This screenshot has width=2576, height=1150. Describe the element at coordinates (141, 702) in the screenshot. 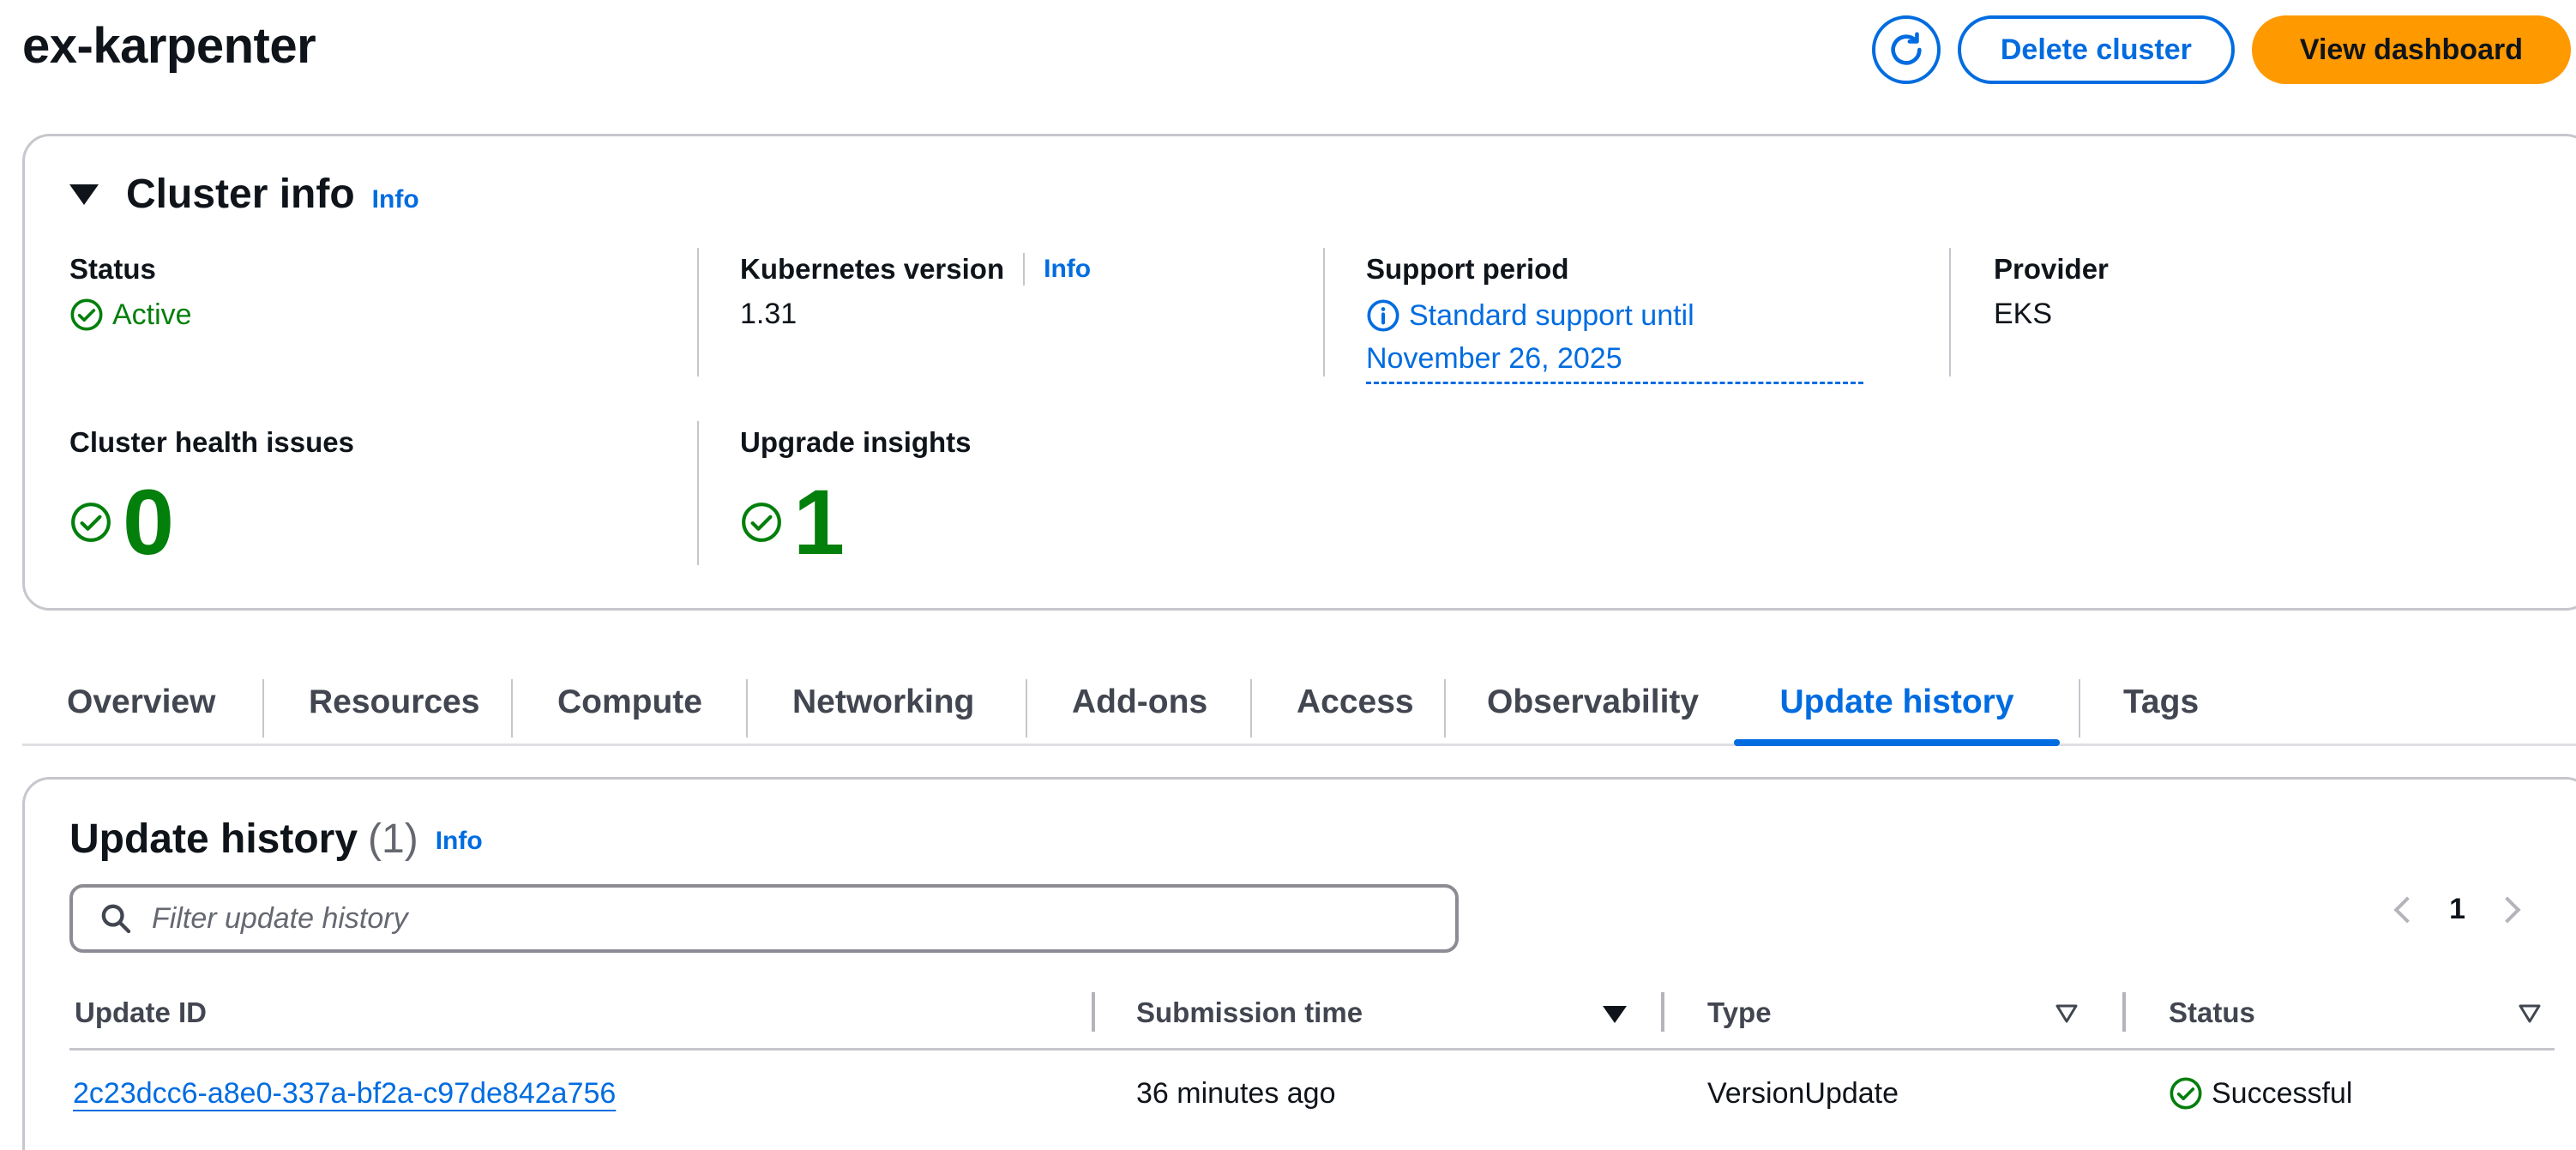

I see `tab-overview: Overview` at that location.